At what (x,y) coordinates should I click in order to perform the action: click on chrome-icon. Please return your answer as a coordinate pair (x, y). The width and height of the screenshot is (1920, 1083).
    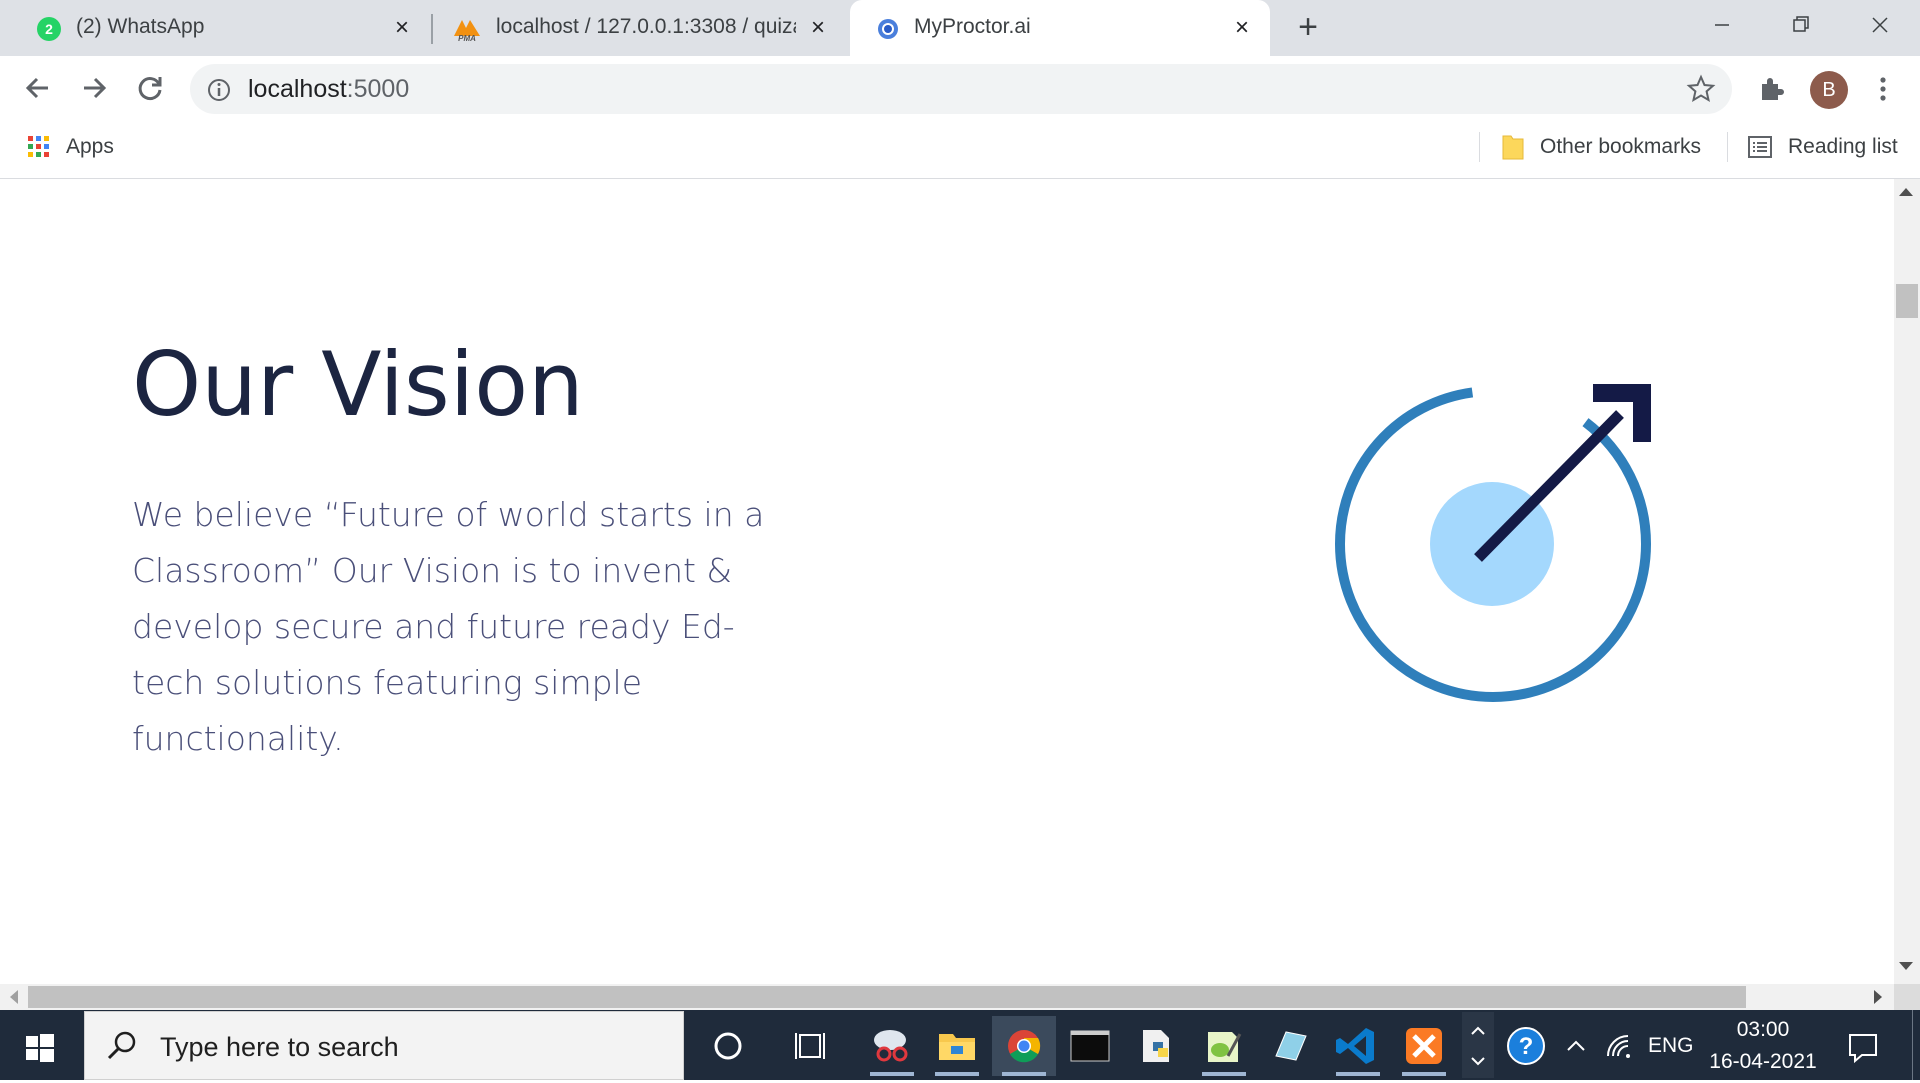
    Looking at the image, I should click on (1024, 1046).